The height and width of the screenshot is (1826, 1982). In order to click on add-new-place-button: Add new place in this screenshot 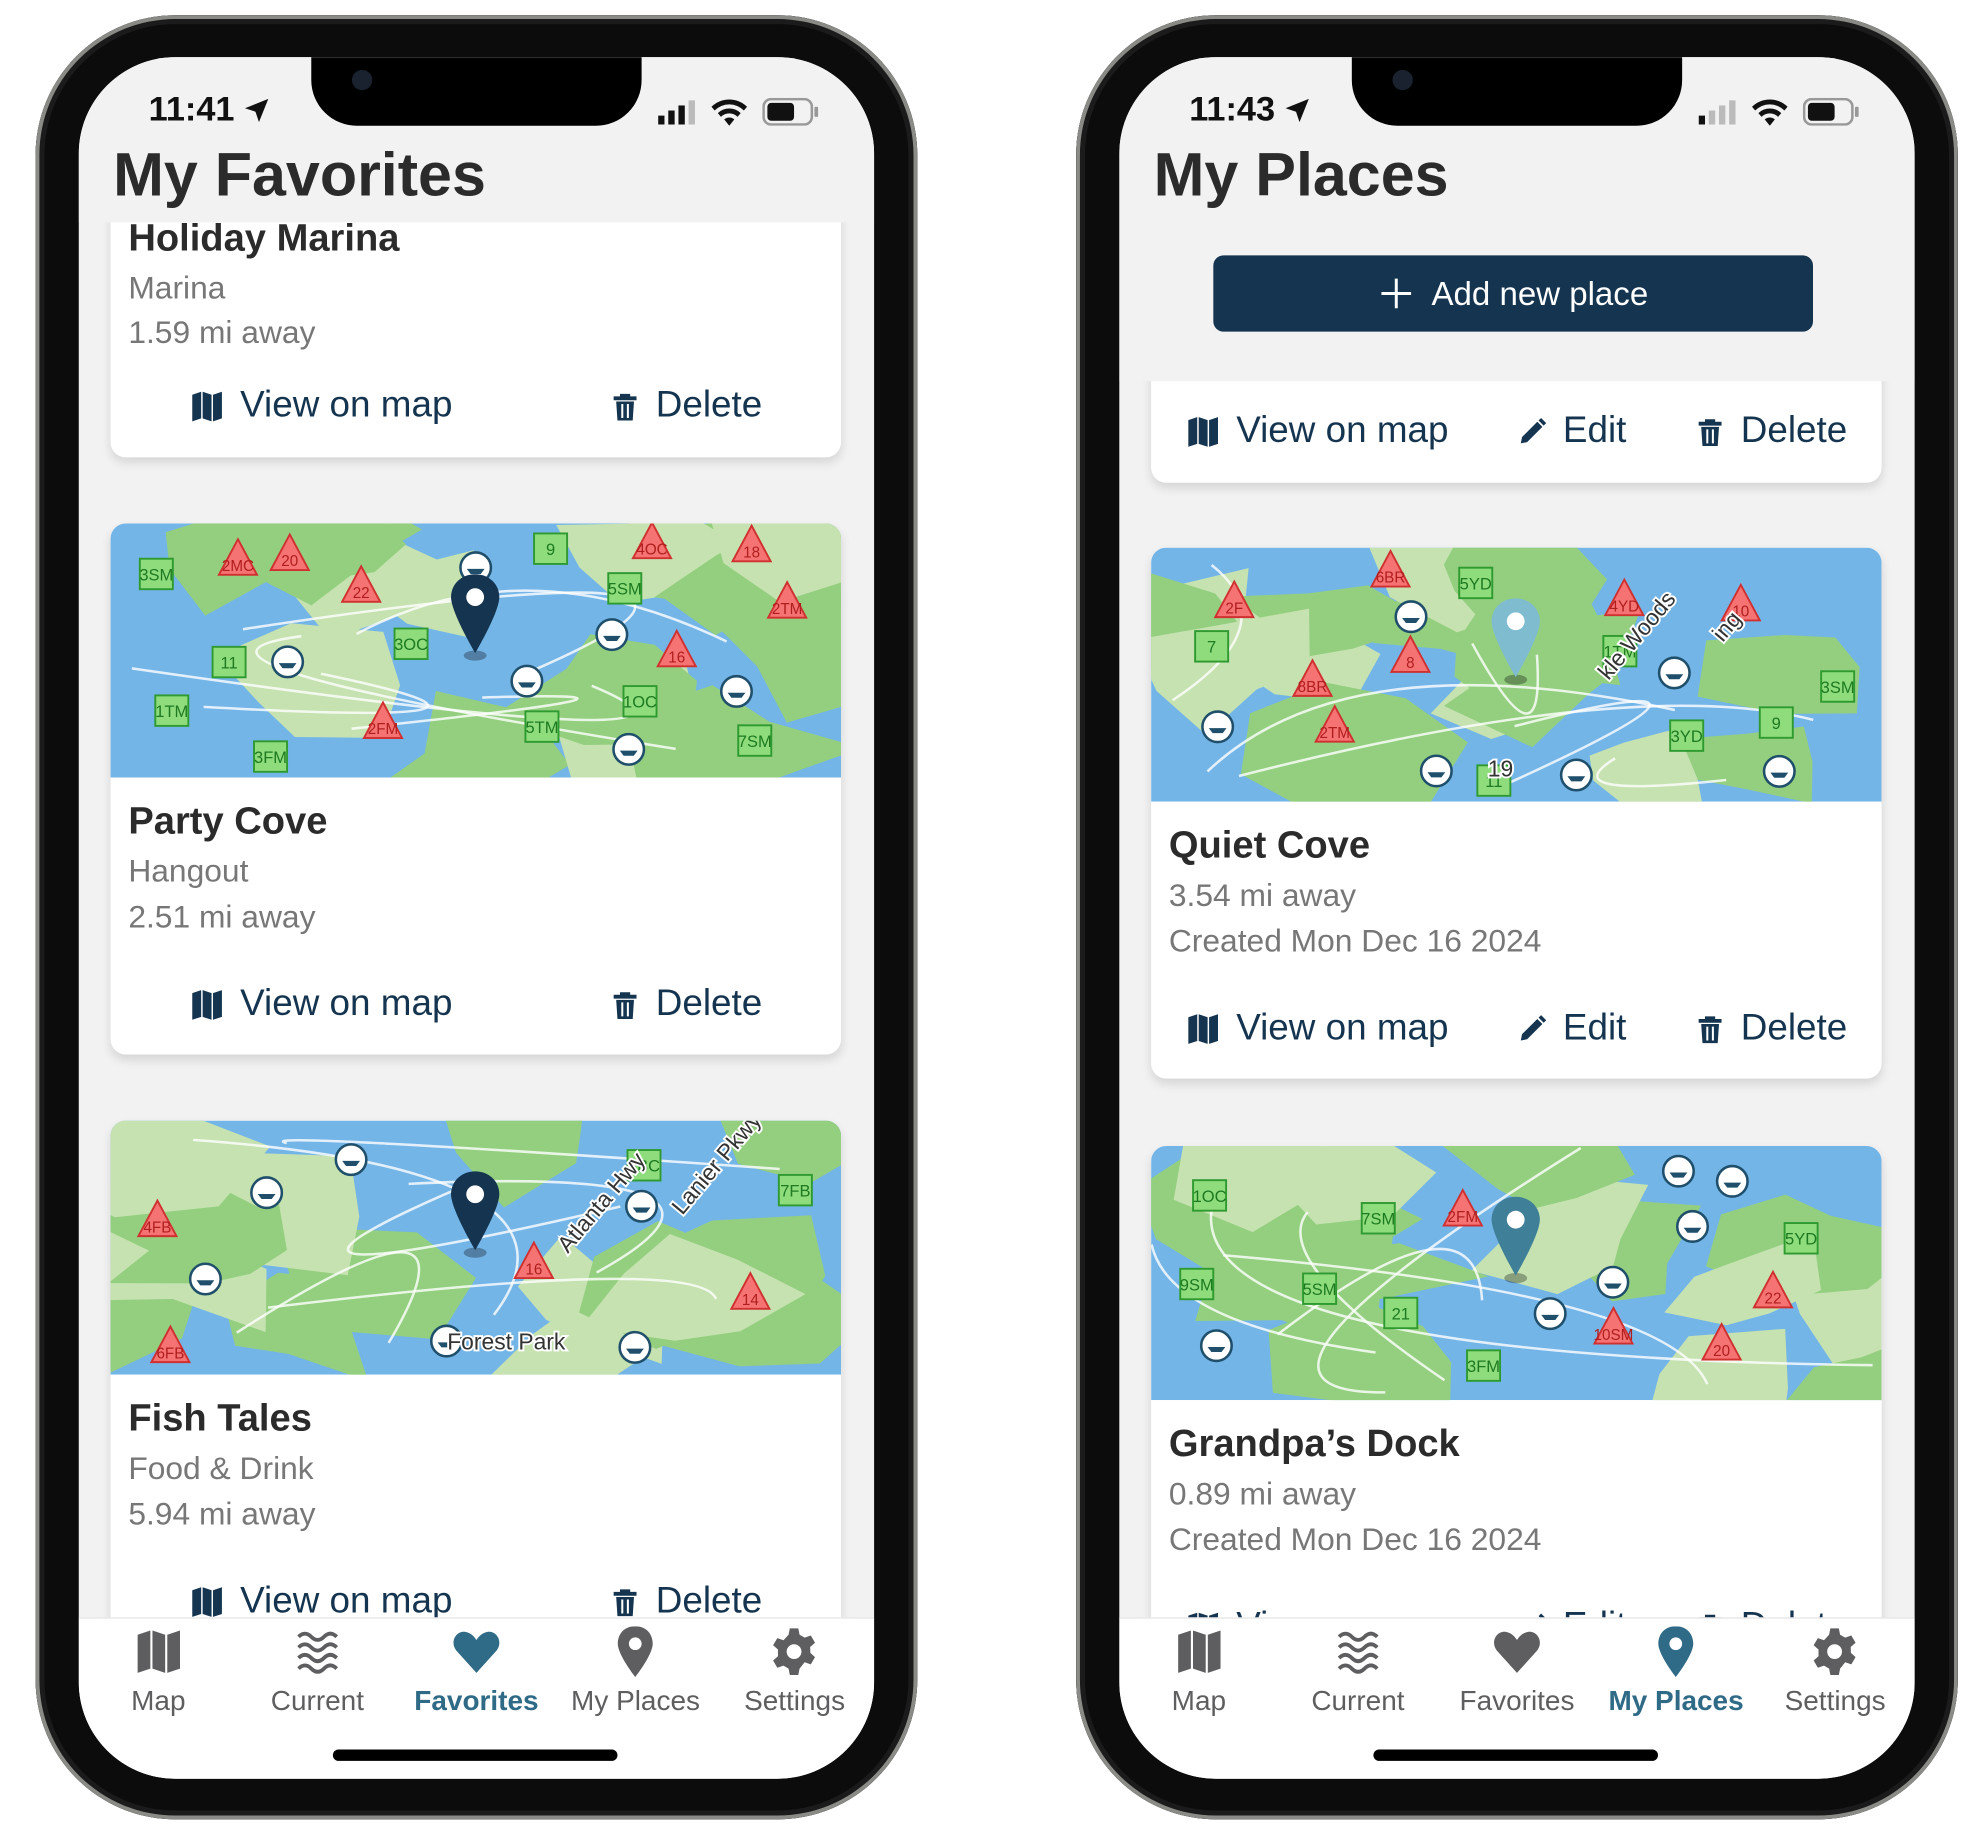, I will do `click(1513, 293)`.